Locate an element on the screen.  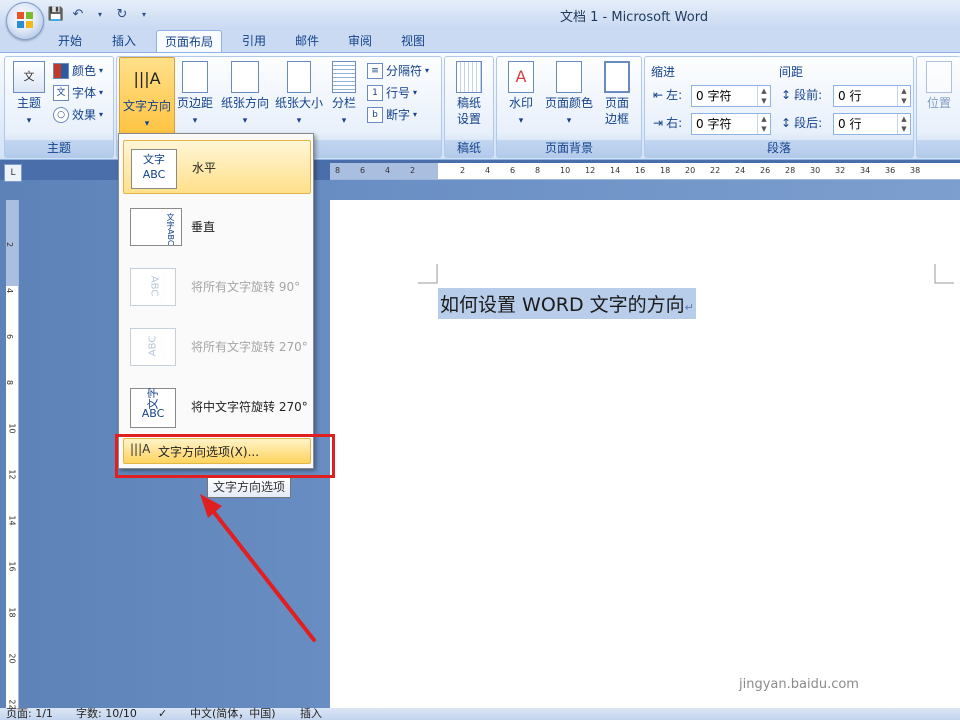
status-mode: 插入 is located at coordinates (311, 714).